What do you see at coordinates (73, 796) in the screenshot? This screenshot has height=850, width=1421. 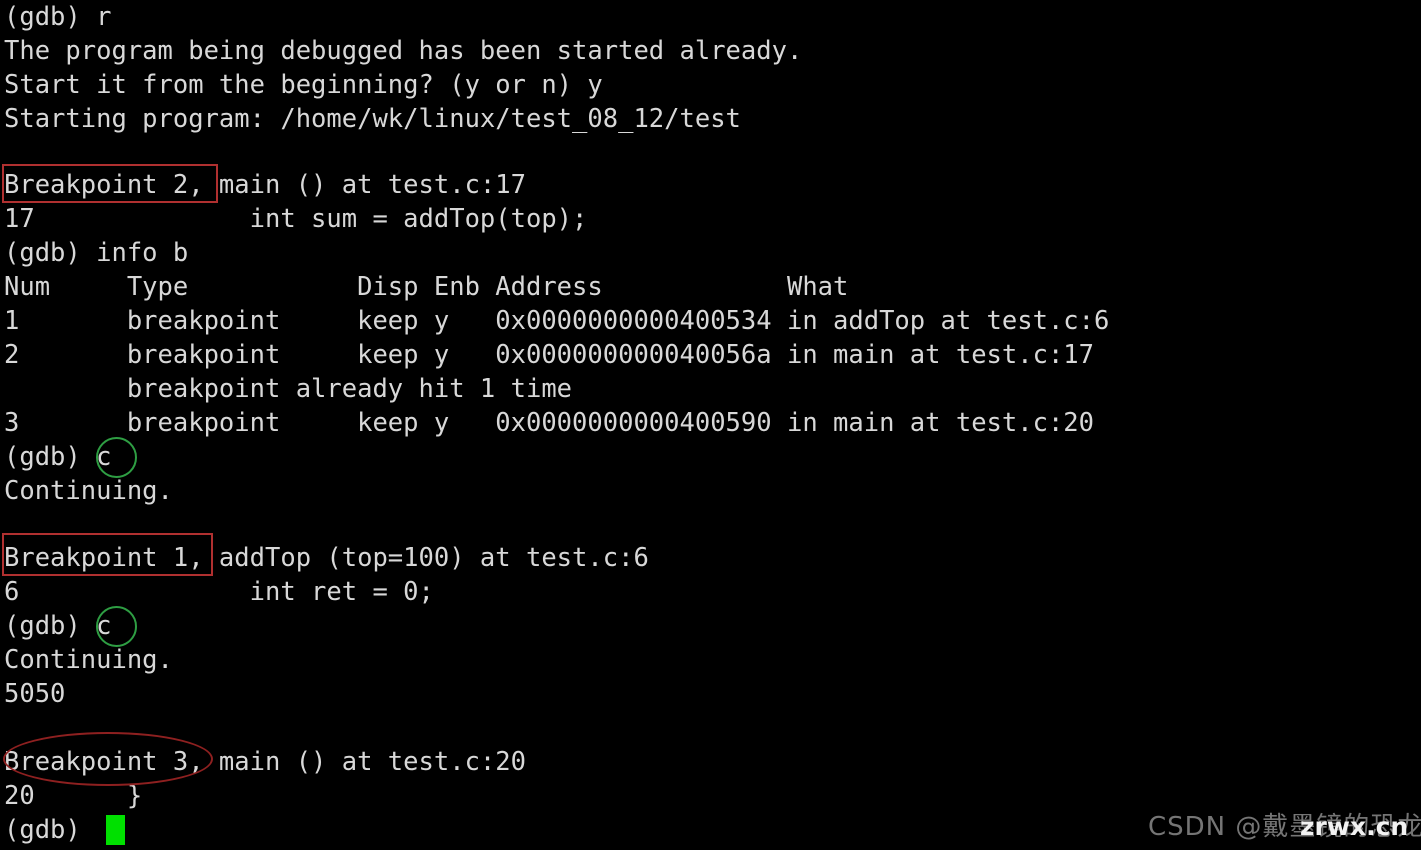 I see `terminal-line: 20 }` at bounding box center [73, 796].